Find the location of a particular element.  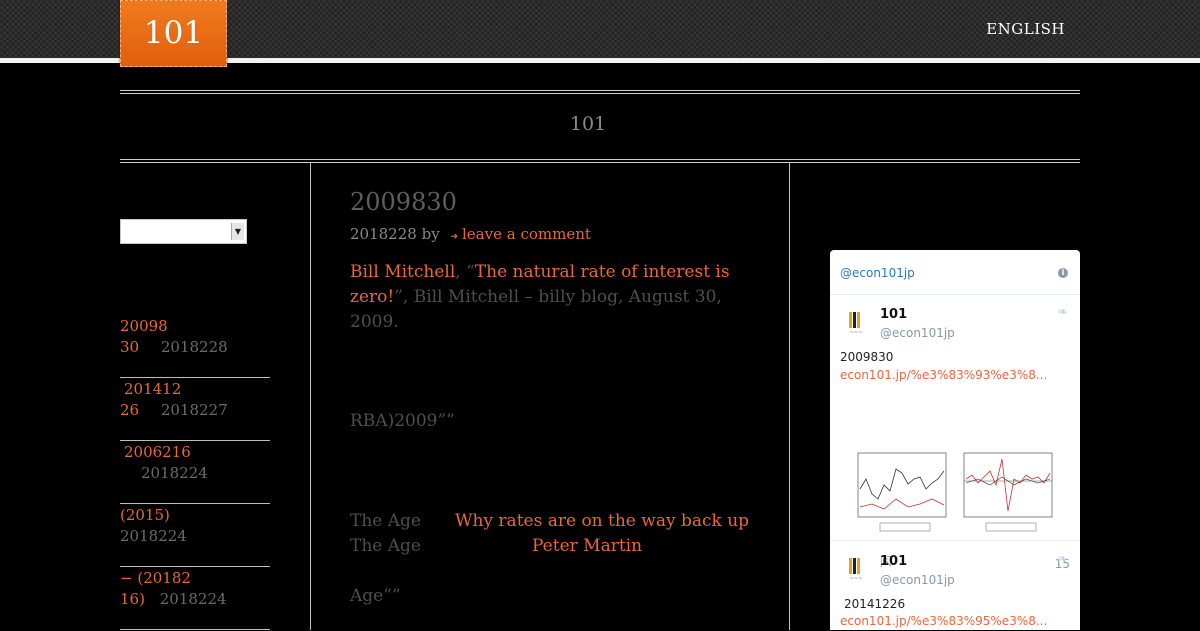

post-title: 2009830 is located at coordinates (403, 202).